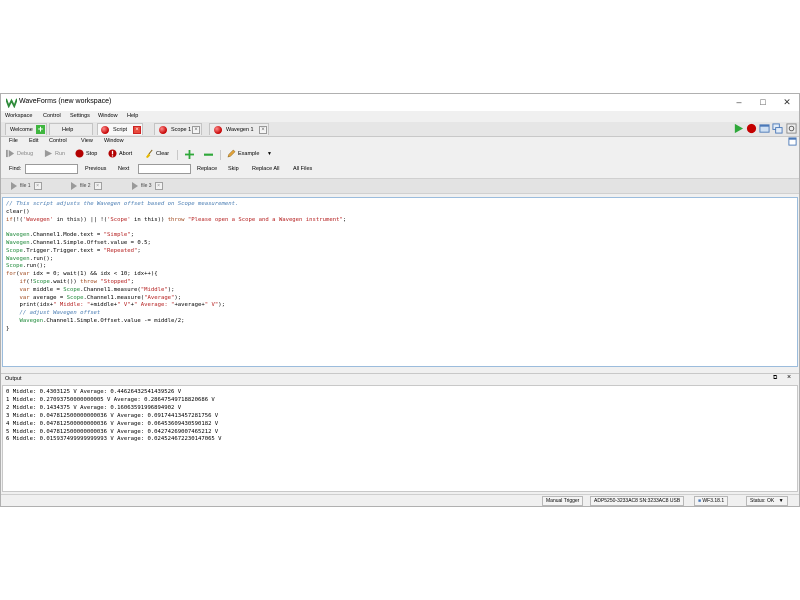 The width and height of the screenshot is (800, 600). Describe the element at coordinates (65, 281) in the screenshot. I see `code-token: .wait())` at that location.